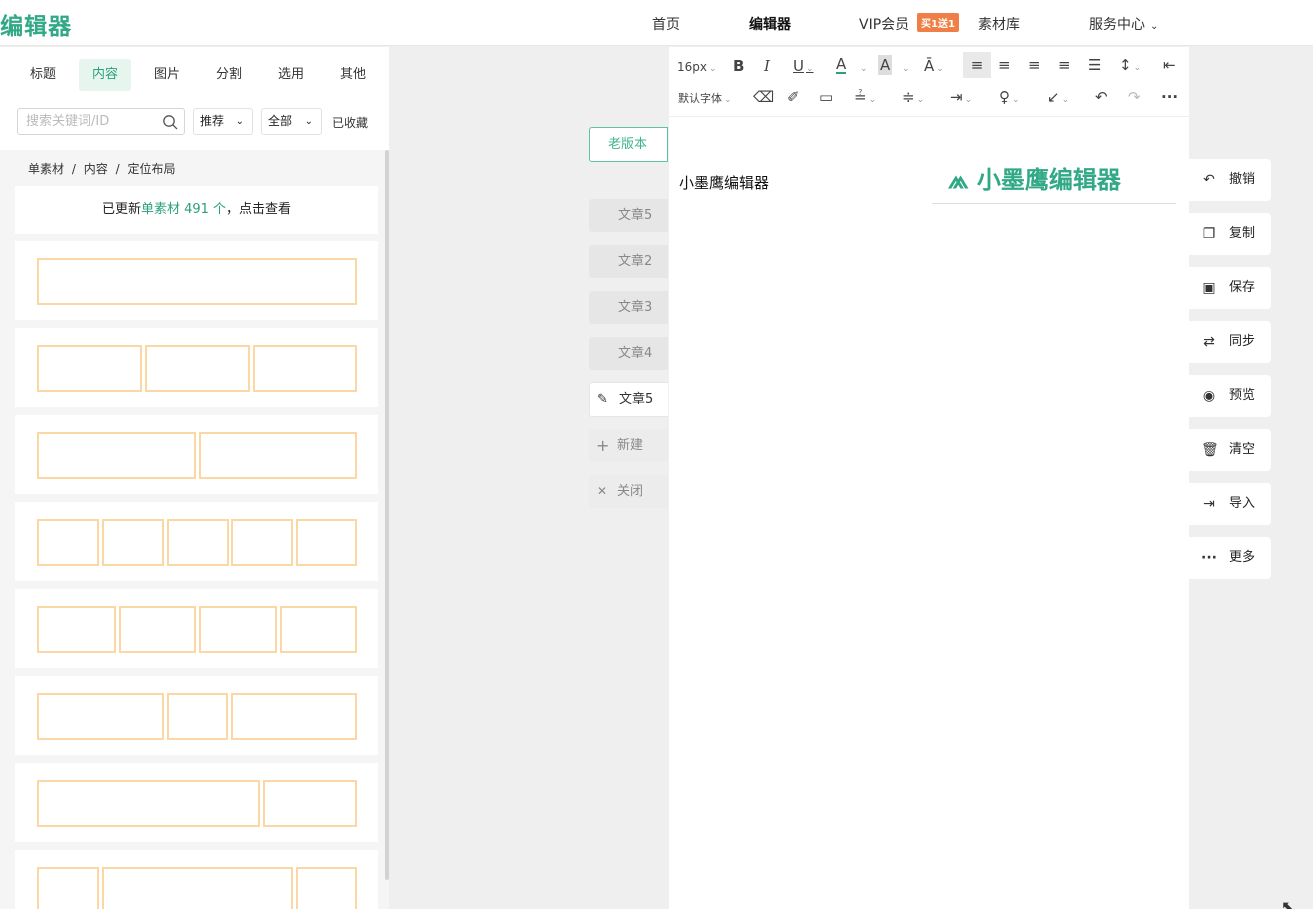 Image resolution: width=1313 pixels, height=909 pixels. I want to click on tab-content: 内容, so click(105, 75).